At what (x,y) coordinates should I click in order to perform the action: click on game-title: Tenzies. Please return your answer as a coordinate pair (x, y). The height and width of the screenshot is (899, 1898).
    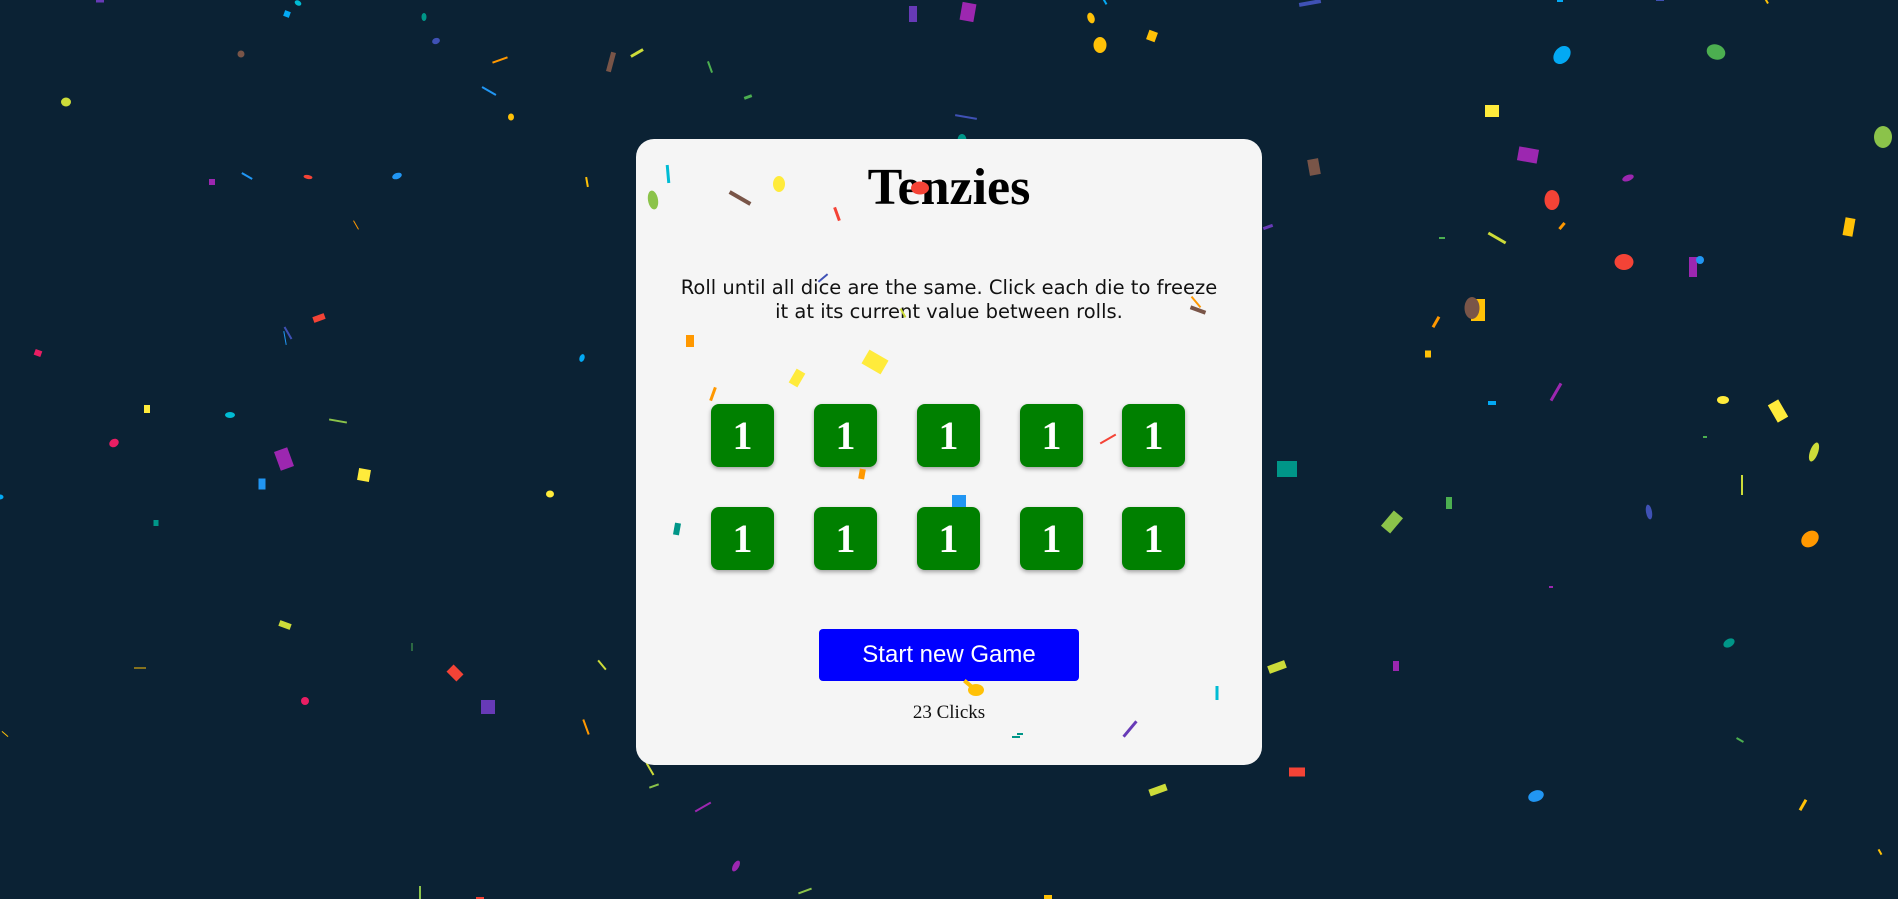
    Looking at the image, I should click on (949, 187).